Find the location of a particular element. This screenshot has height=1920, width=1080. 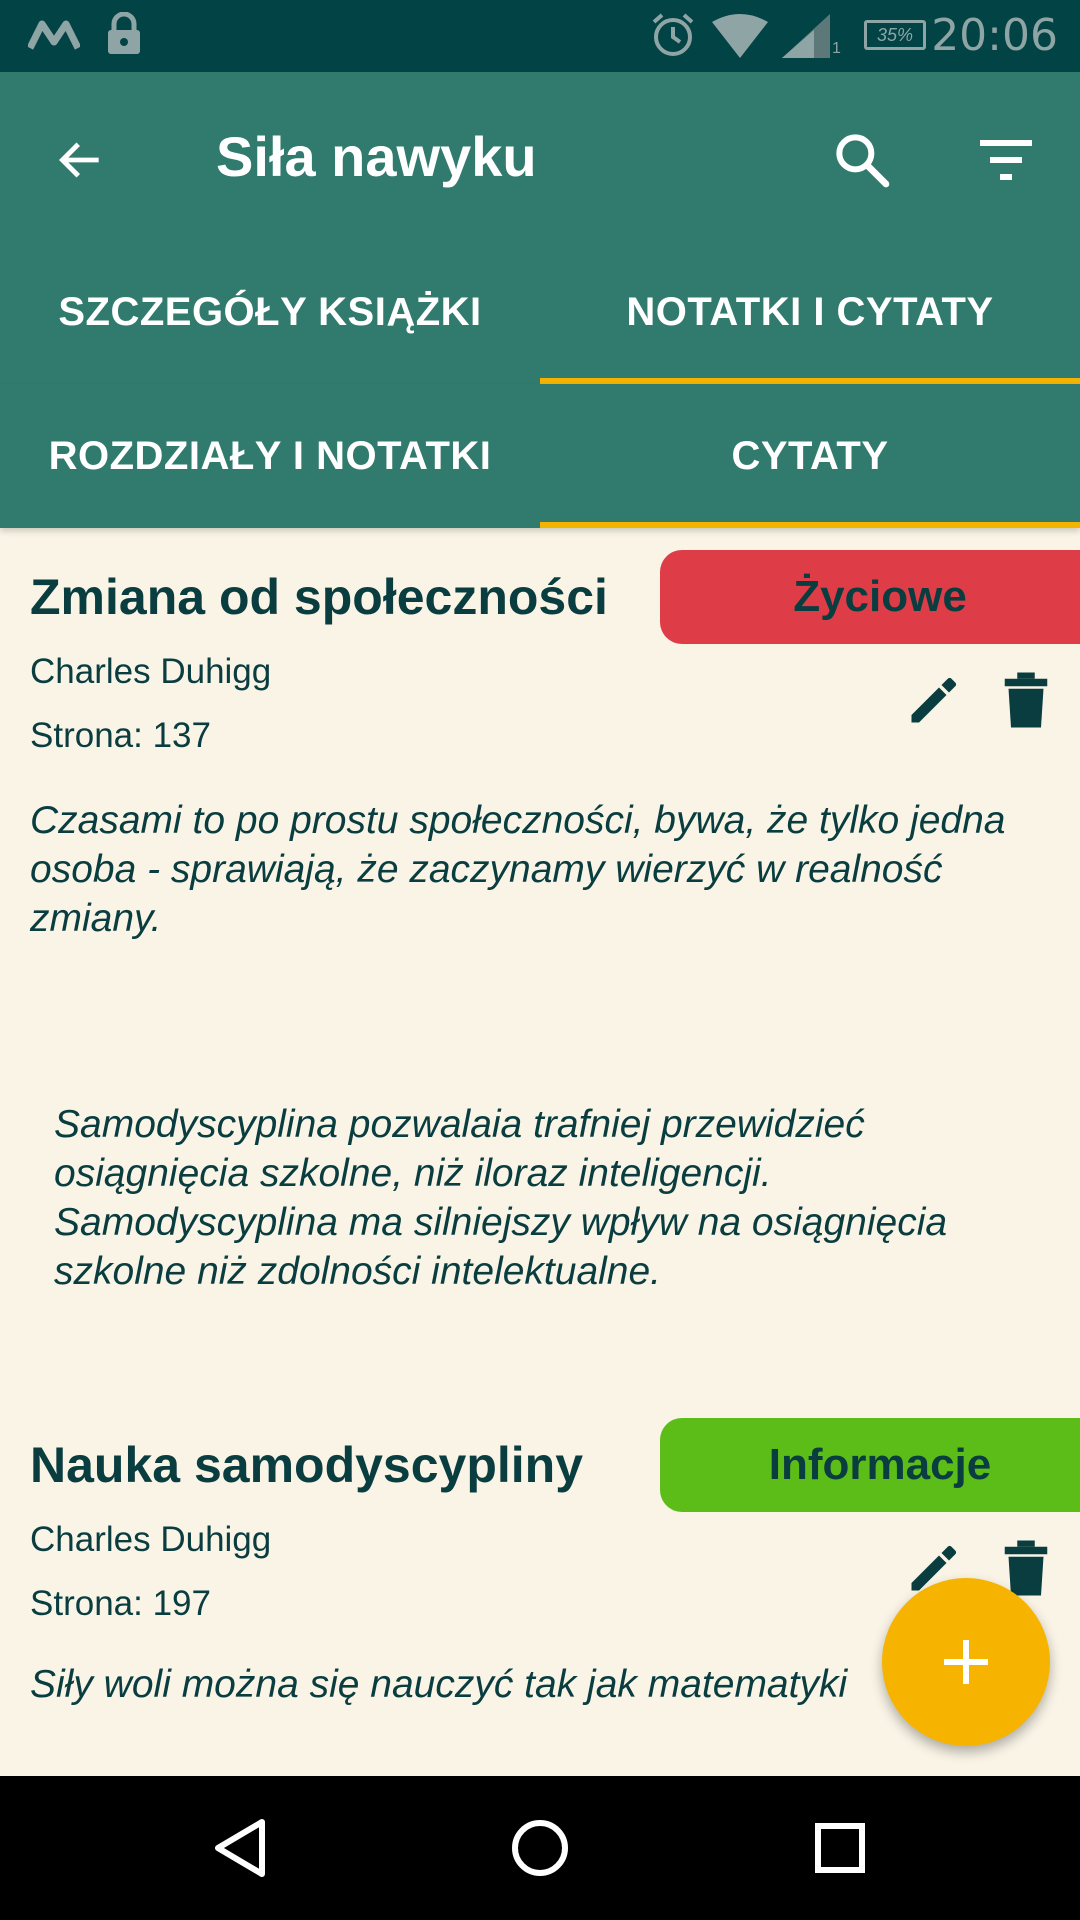

tab-book-details: SZCZEGÓŁY KSIĄŻKI is located at coordinates (270, 312).